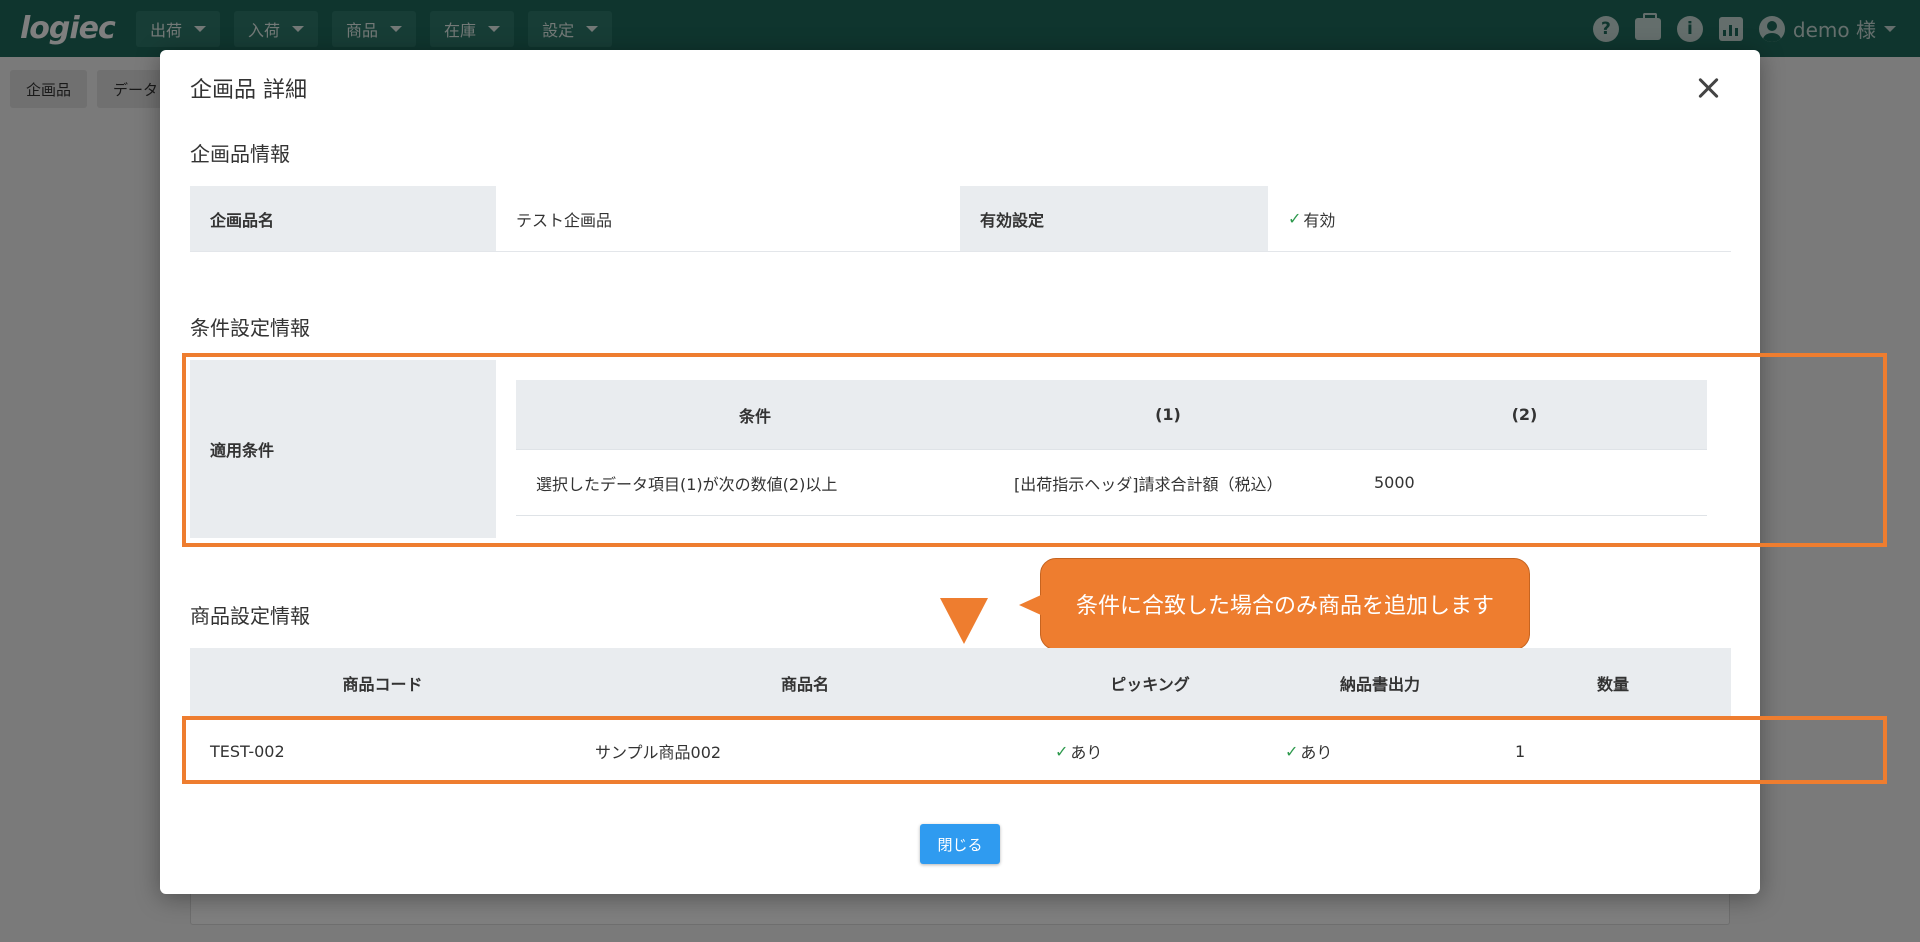 The width and height of the screenshot is (1920, 942). Describe the element at coordinates (1274, 604) in the screenshot. I see `callout-note: 条件に合致した場合のみ商品を追加します` at that location.